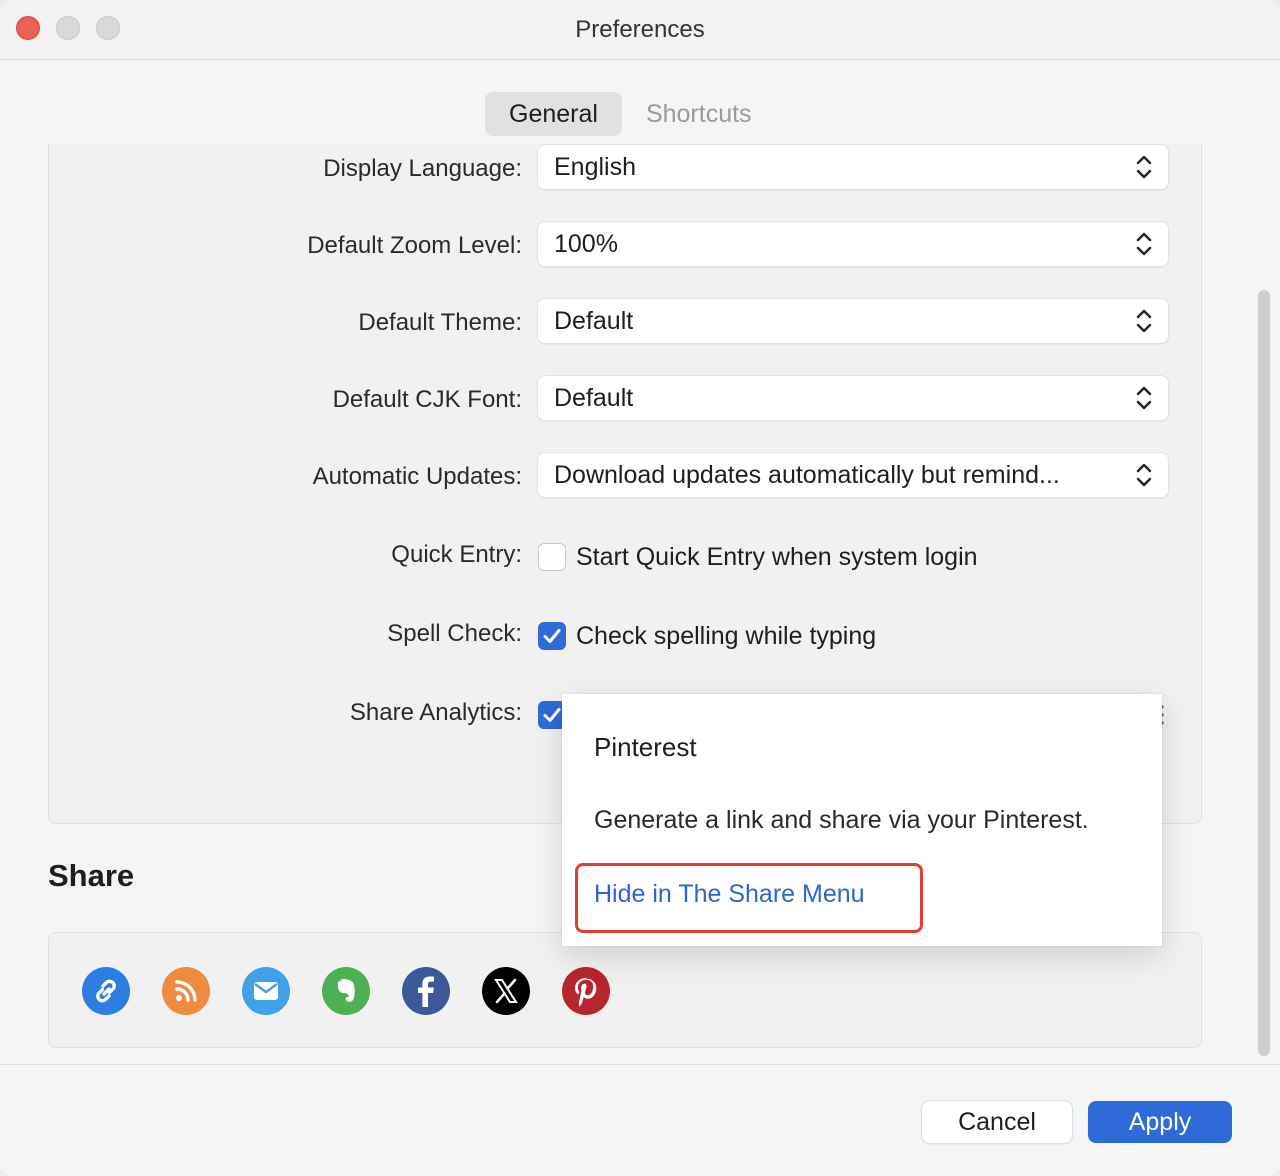  I want to click on x-icon, so click(506, 991).